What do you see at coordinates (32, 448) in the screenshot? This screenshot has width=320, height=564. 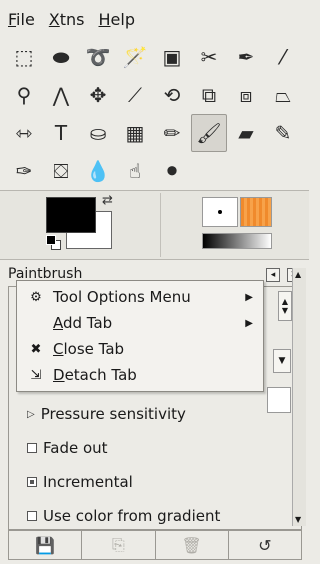 I see `fade-out-checkbox` at bounding box center [32, 448].